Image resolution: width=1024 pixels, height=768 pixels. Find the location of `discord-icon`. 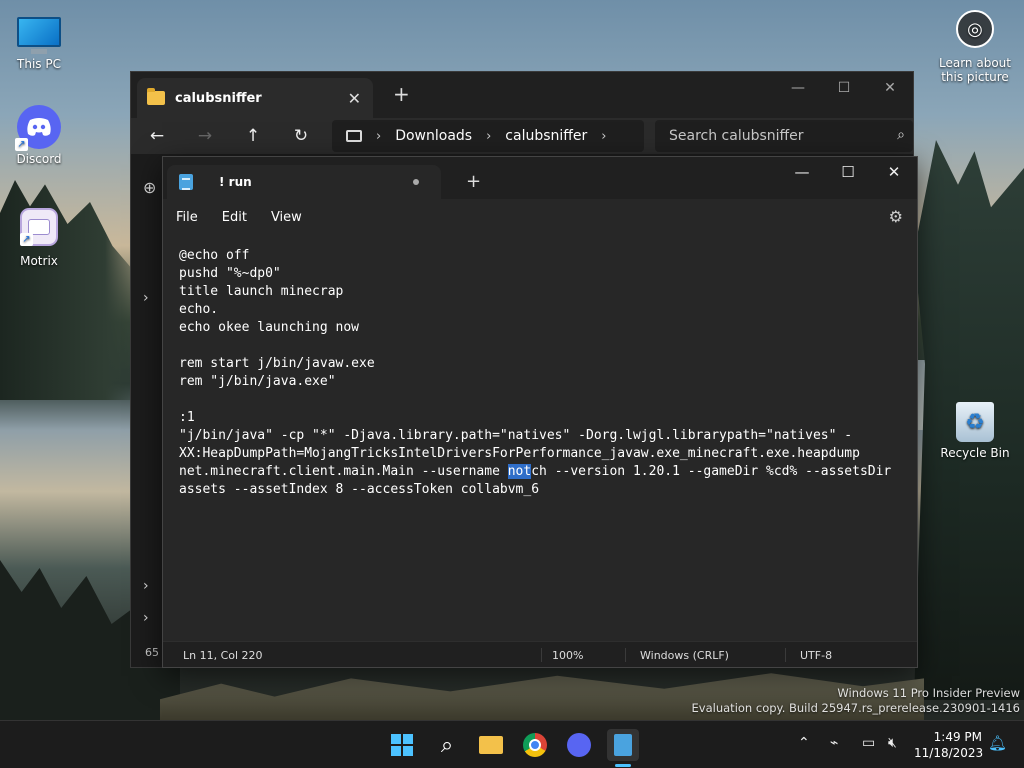

discord-icon is located at coordinates (579, 745).